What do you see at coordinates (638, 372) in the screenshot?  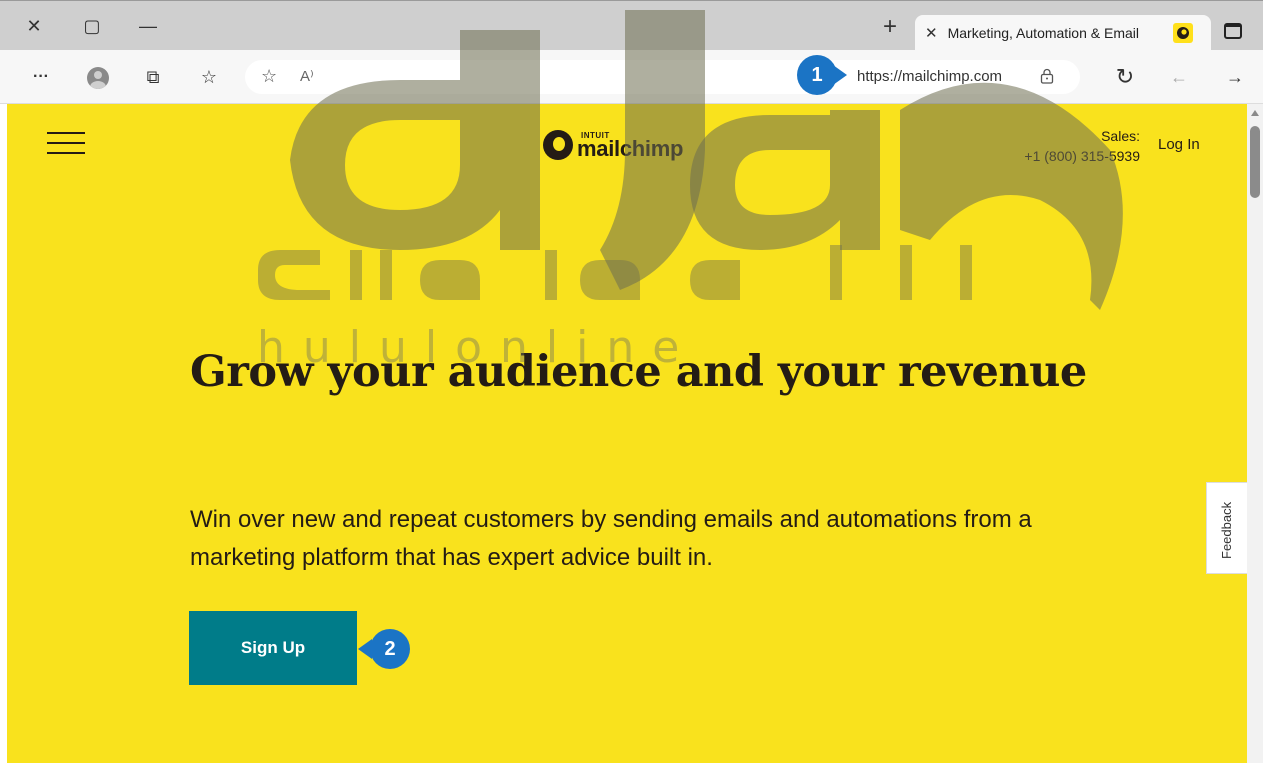 I see `hero-headline: Grow your audience and your revenue` at bounding box center [638, 372].